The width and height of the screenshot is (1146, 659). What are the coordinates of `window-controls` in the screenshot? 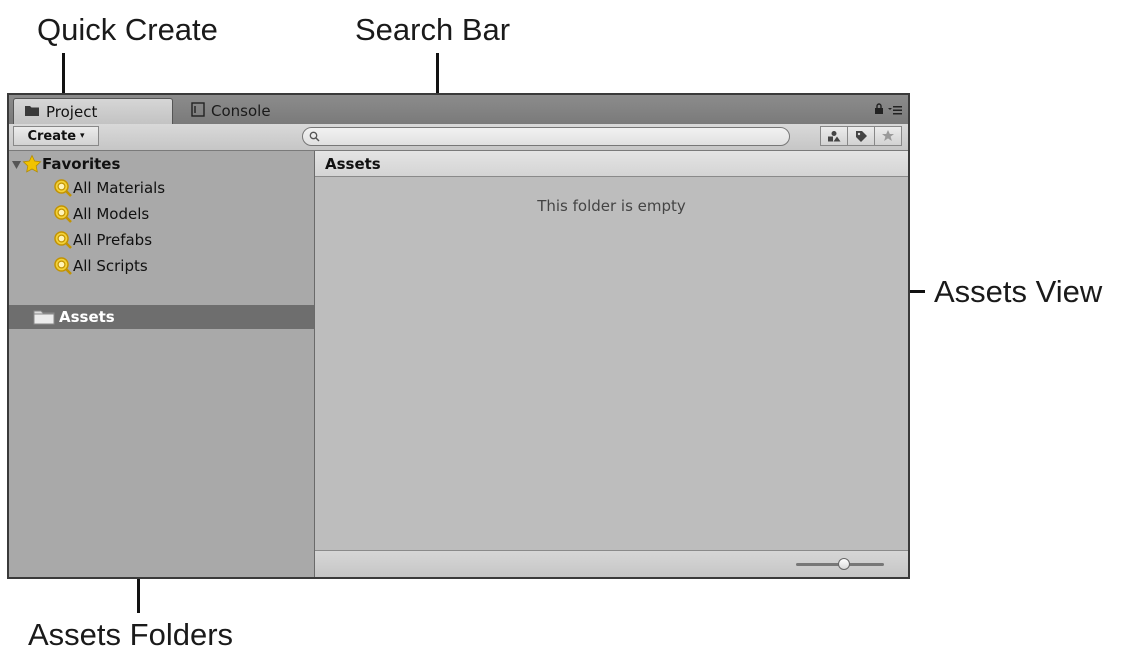 It's located at (888, 110).